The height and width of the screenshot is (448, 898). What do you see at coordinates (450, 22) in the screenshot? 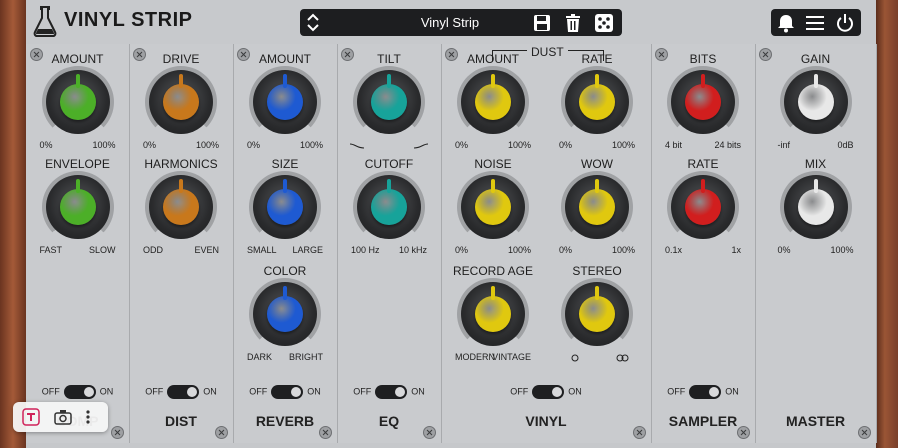
I see `preset-name: Vinyl Strip` at bounding box center [450, 22].